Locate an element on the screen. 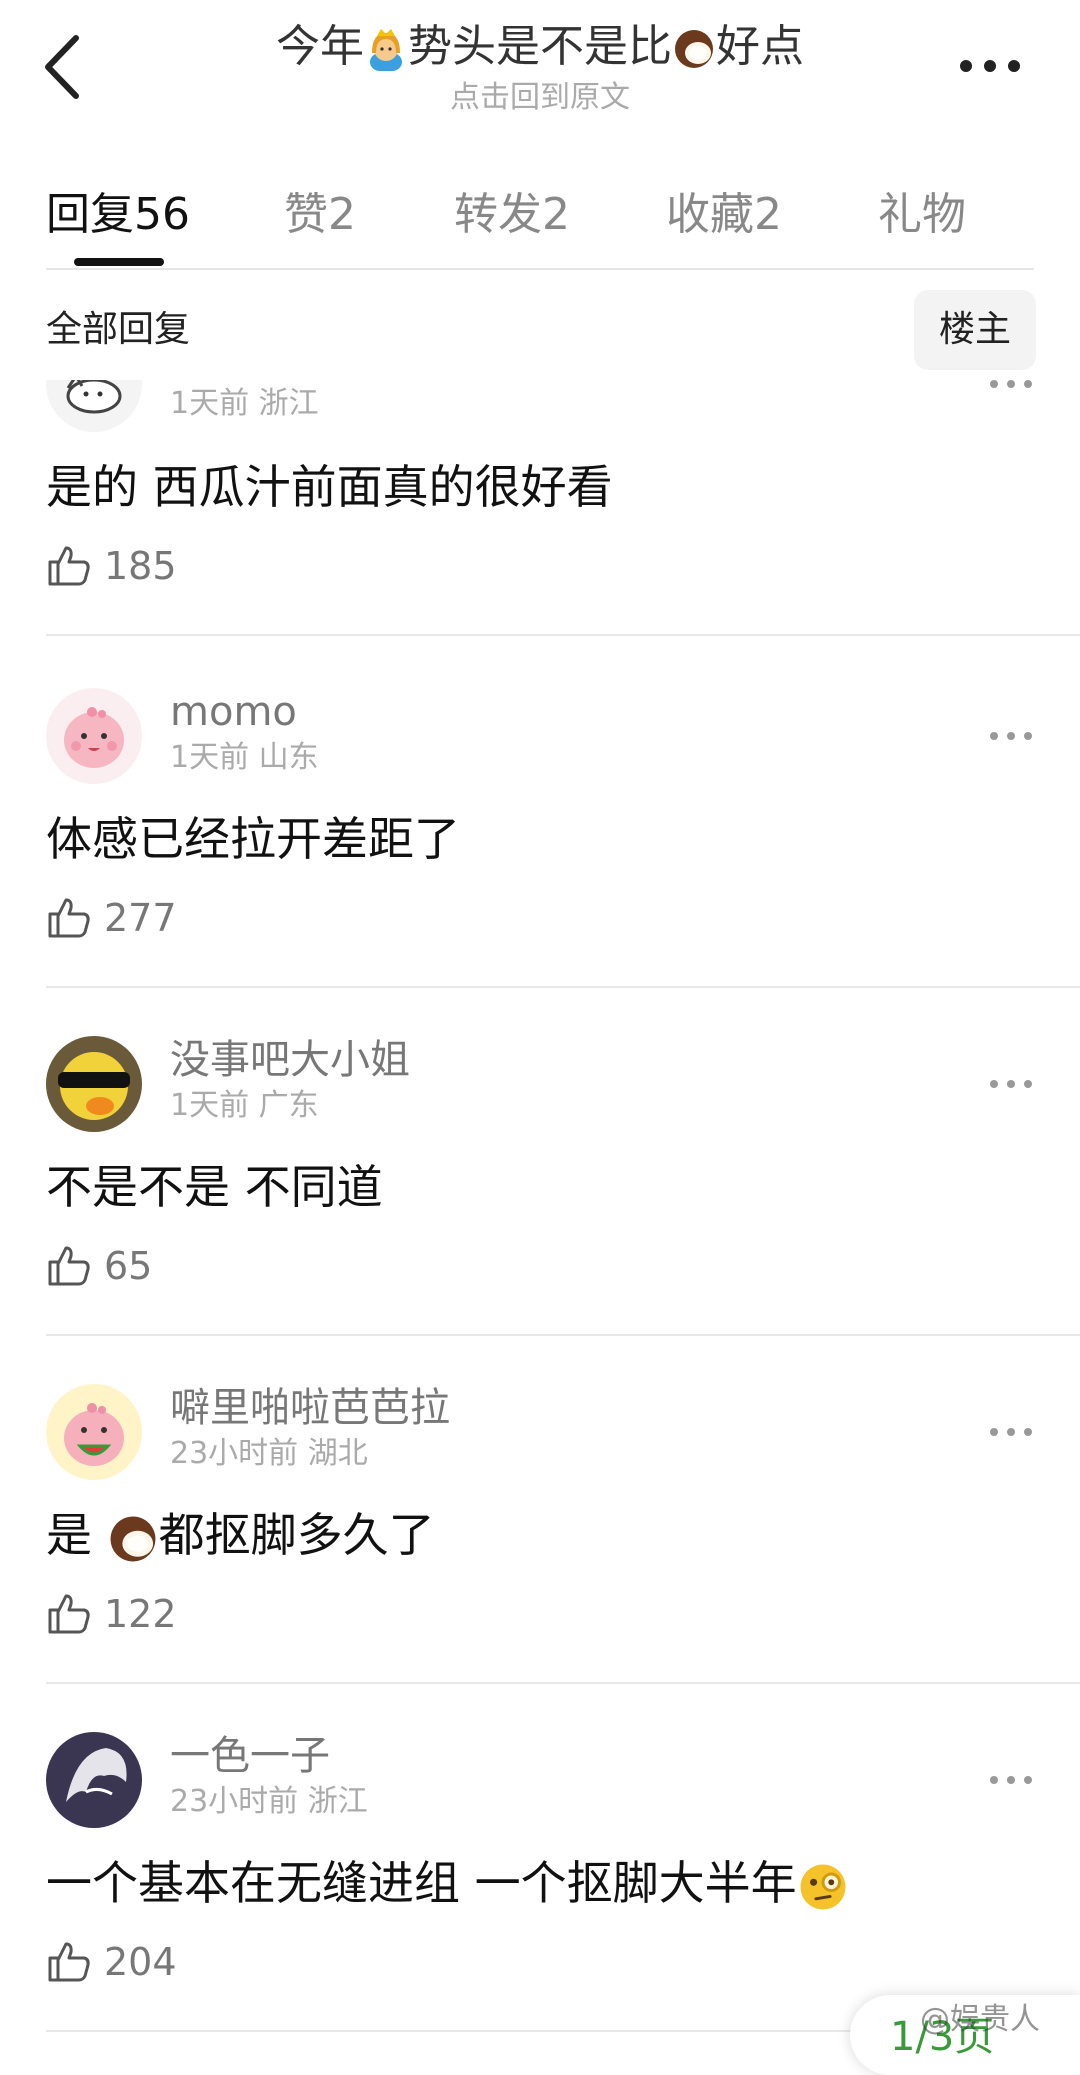  comment-meta: 23小时前 湖北 is located at coordinates (269, 1454).